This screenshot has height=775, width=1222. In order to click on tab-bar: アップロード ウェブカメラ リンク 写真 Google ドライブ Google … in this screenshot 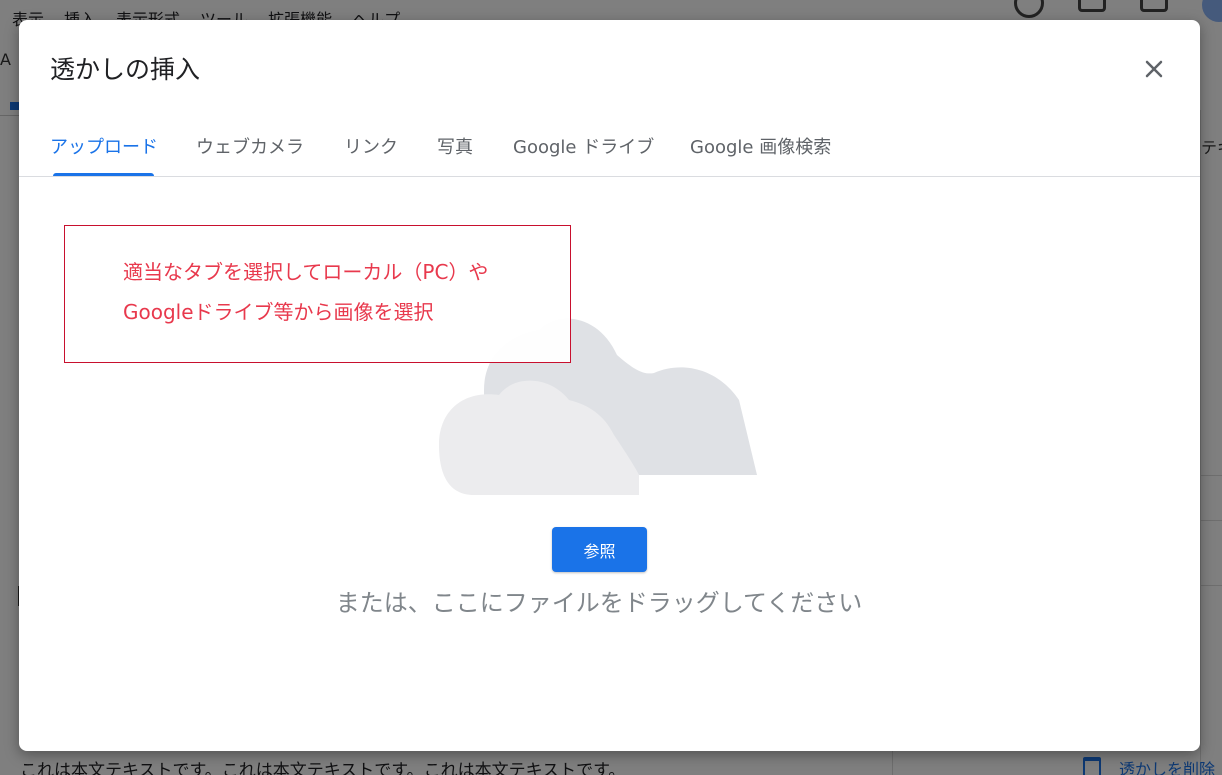, I will do `click(609, 148)`.